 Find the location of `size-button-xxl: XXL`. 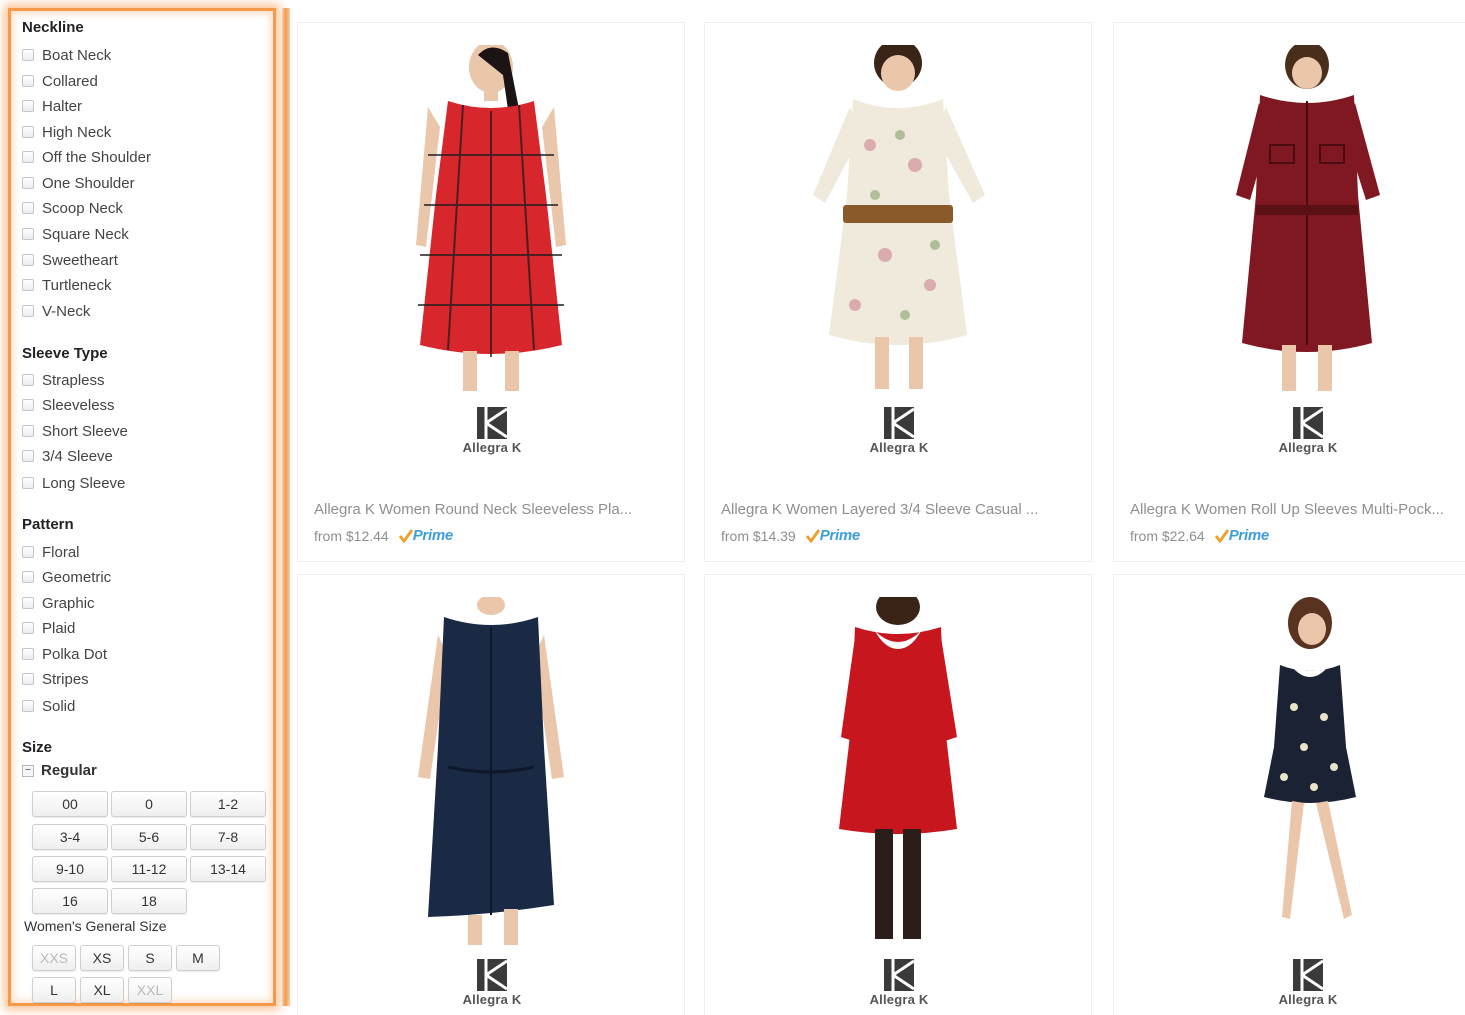

size-button-xxl: XXL is located at coordinates (150, 990).